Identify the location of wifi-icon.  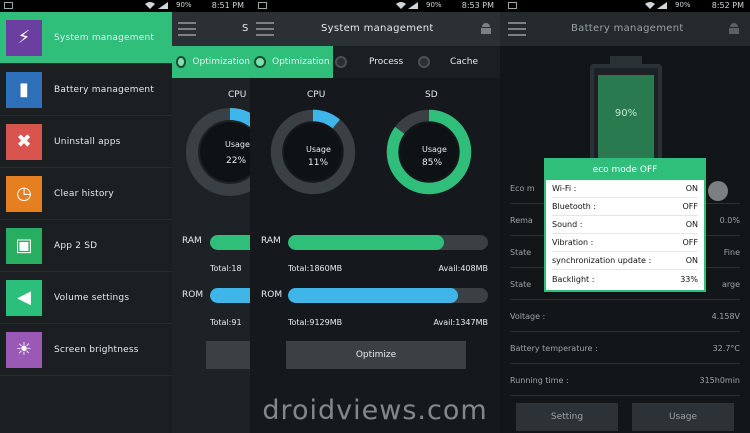
(401, 5).